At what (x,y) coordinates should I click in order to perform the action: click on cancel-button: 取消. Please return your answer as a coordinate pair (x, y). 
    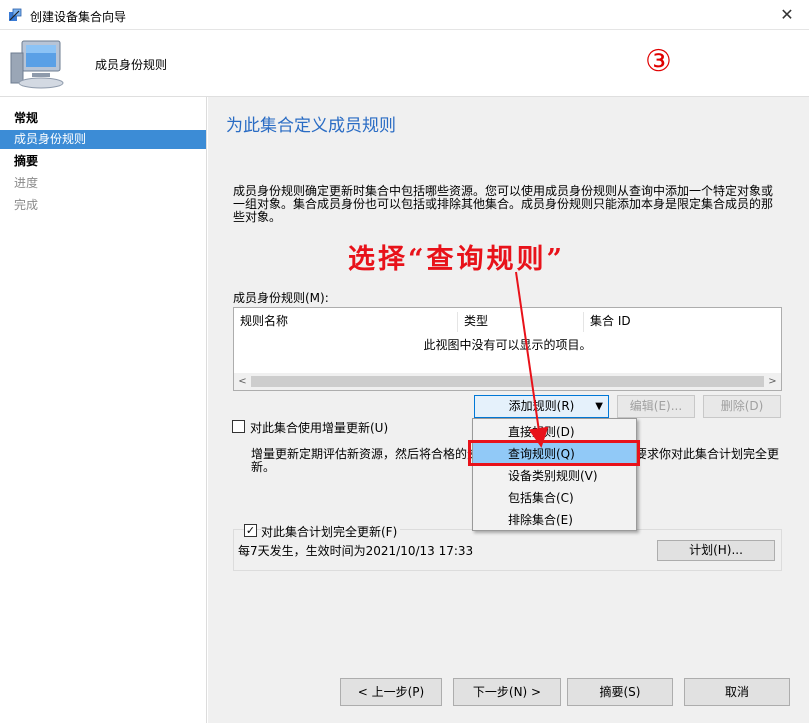
    Looking at the image, I should click on (737, 692).